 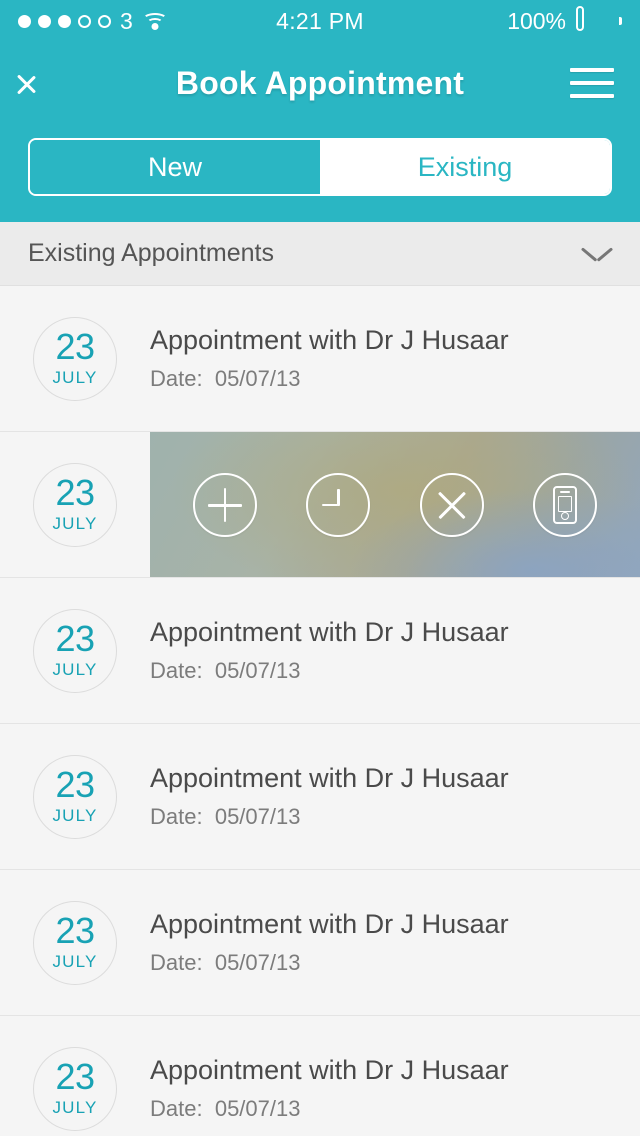 I want to click on status-bar-right: 100%, so click(x=493, y=20).